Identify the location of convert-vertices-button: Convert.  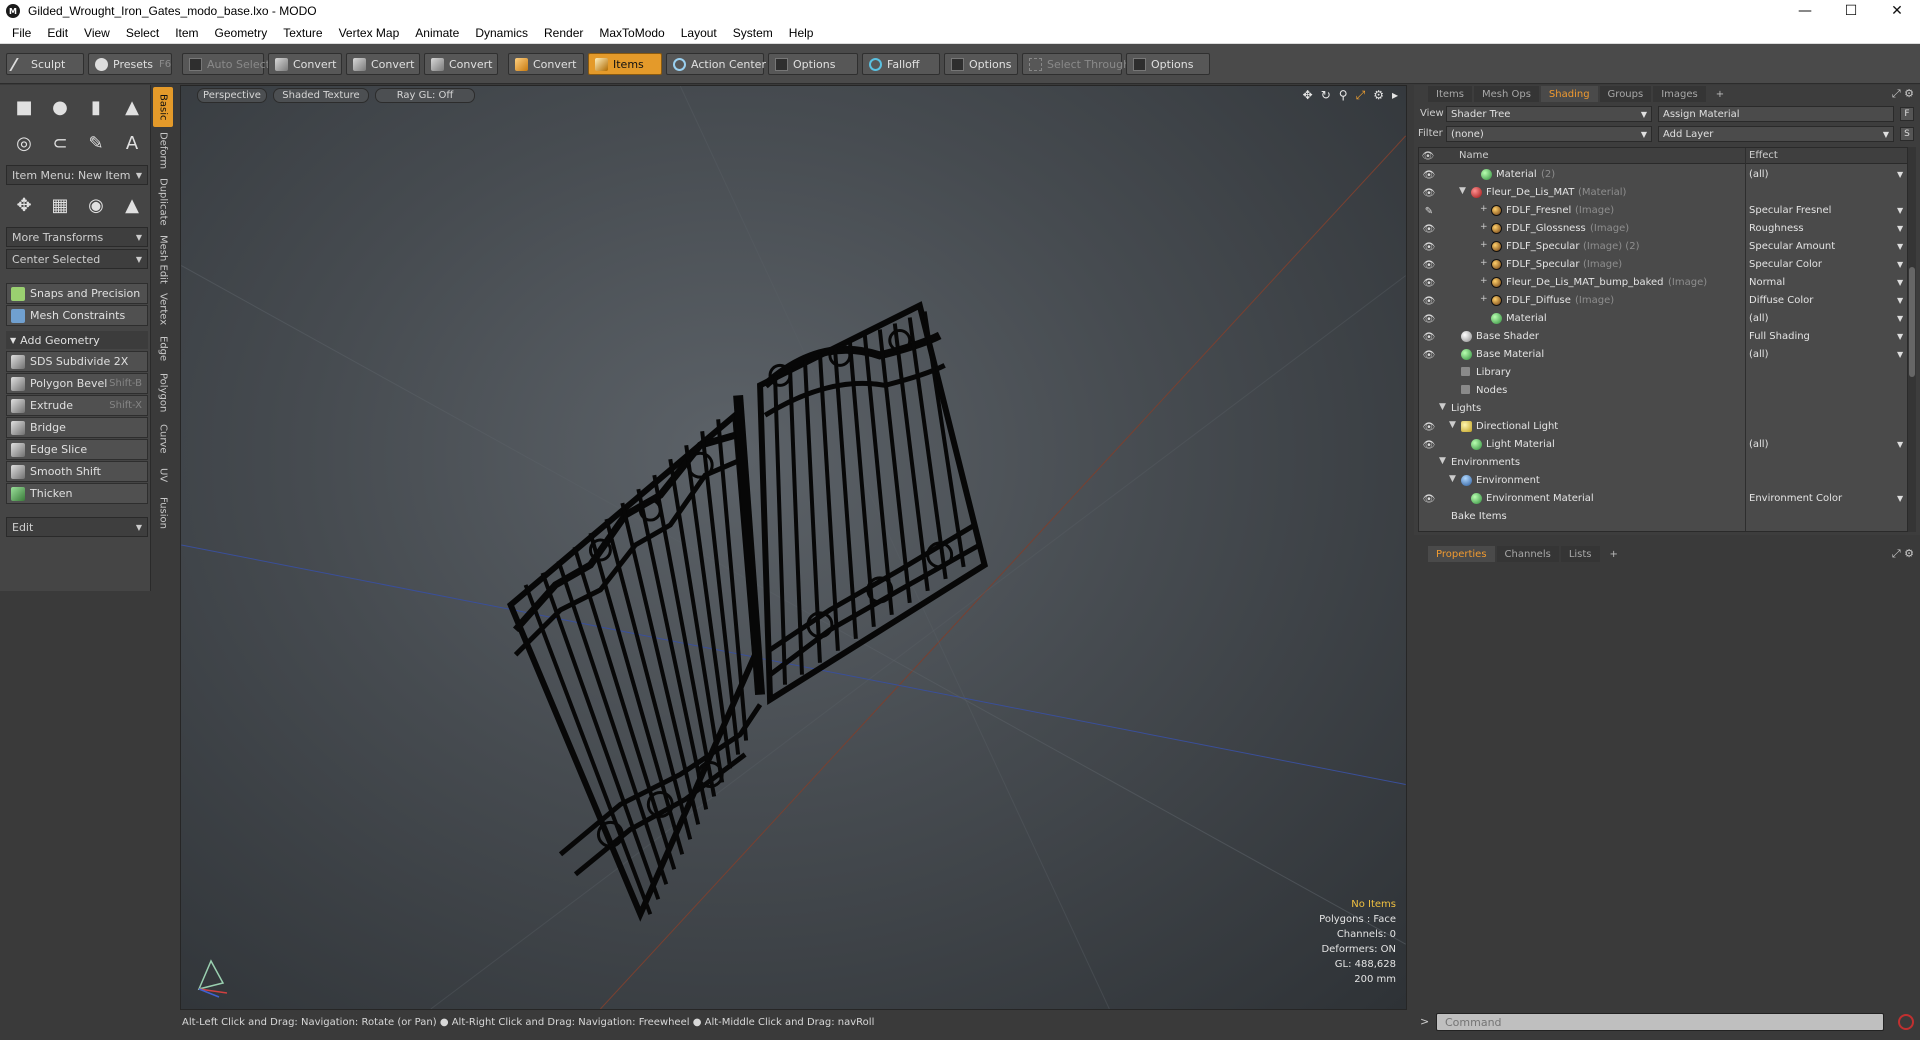
(305, 64).